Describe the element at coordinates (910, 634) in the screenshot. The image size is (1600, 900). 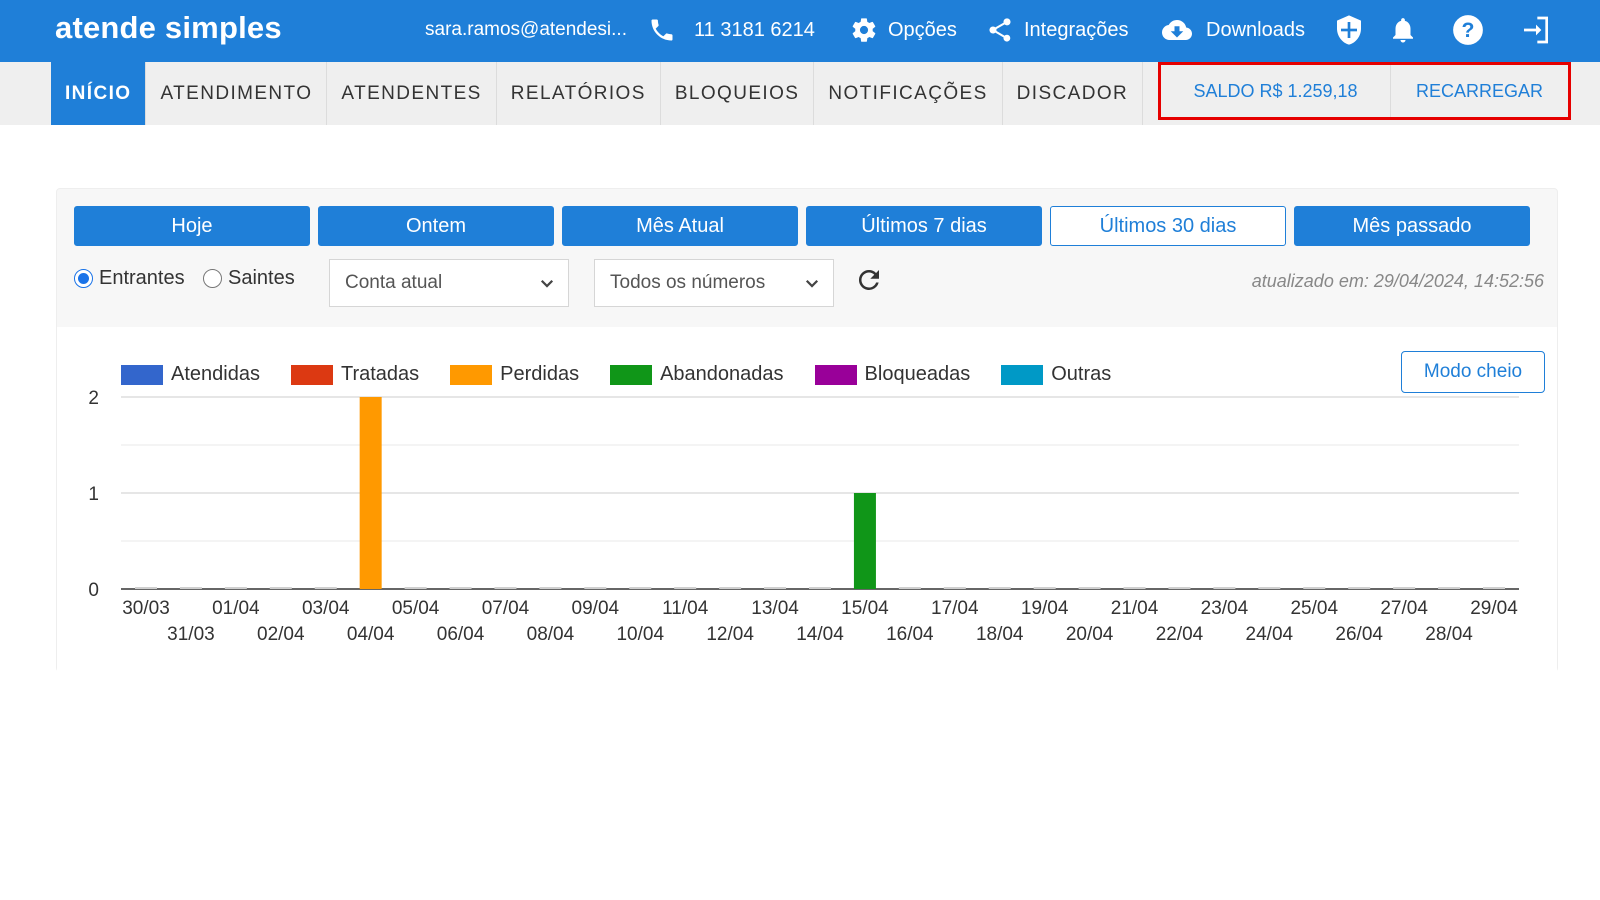
I see `x-tick-label: 16/04` at that location.